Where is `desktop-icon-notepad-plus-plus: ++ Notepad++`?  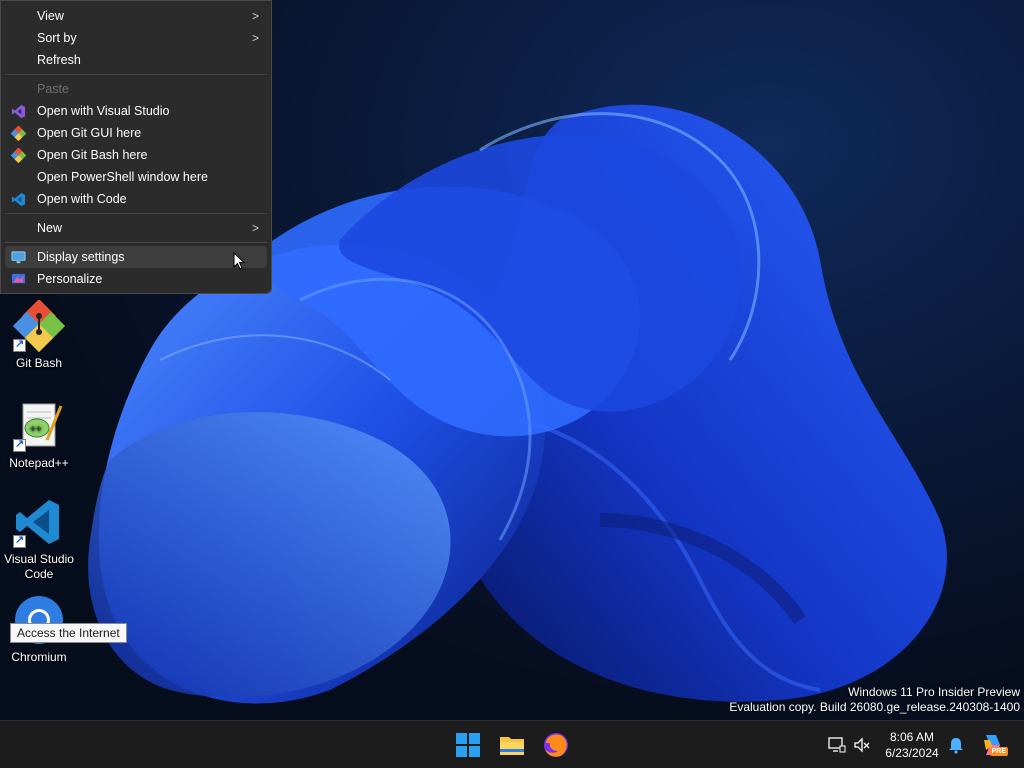 desktop-icon-notepad-plus-plus: ++ Notepad++ is located at coordinates (39, 435).